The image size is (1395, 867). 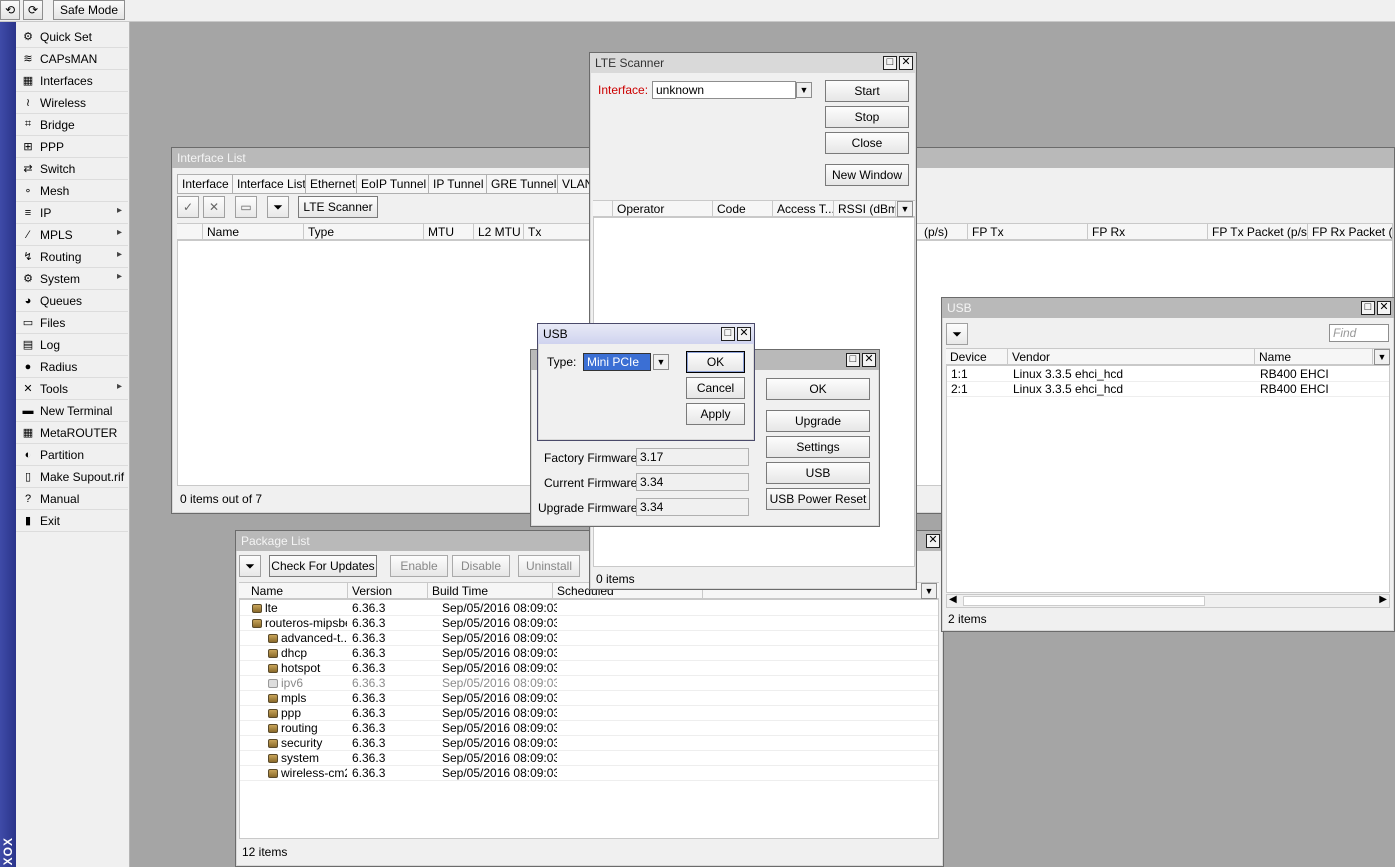 I want to click on sidebar-item-new-terminal: ▬ New Terminal, so click(x=72, y=411).